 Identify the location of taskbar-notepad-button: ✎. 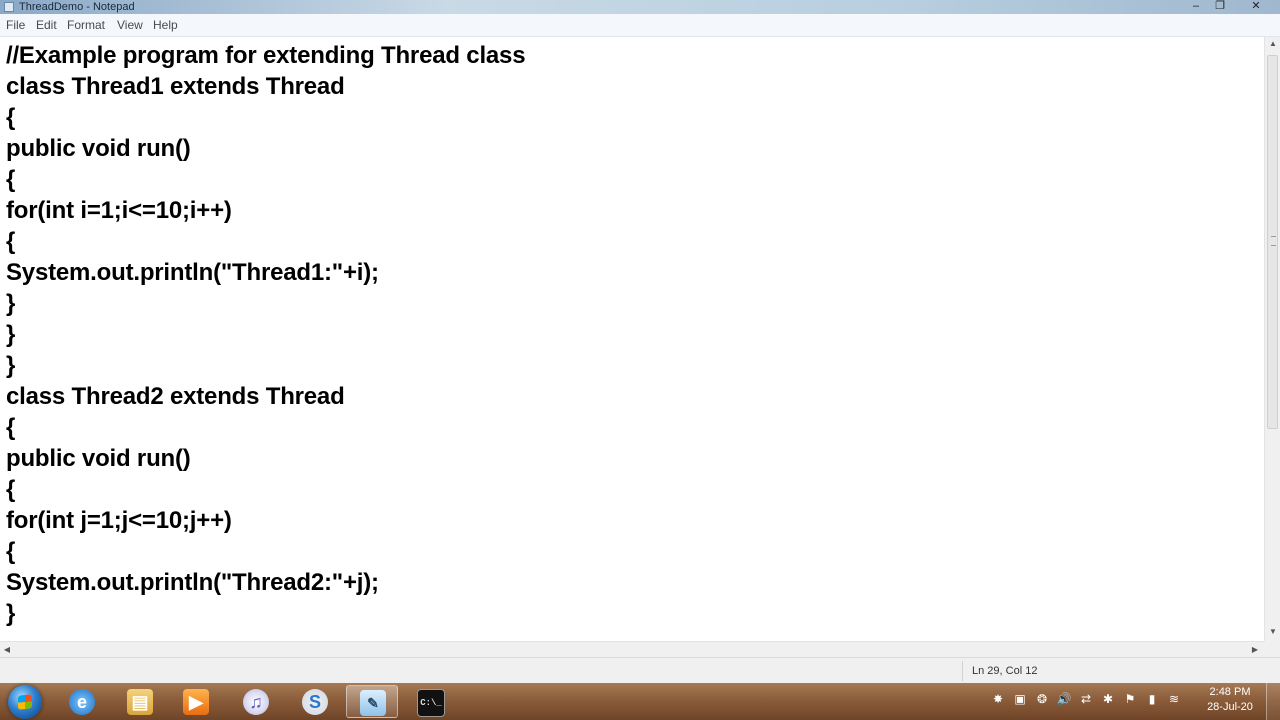
(372, 701).